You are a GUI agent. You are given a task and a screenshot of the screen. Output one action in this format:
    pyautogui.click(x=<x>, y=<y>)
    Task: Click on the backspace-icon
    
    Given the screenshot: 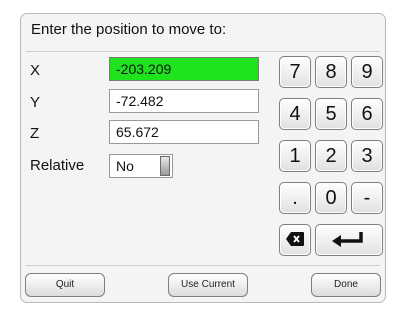 What is the action you would take?
    pyautogui.click(x=295, y=239)
    